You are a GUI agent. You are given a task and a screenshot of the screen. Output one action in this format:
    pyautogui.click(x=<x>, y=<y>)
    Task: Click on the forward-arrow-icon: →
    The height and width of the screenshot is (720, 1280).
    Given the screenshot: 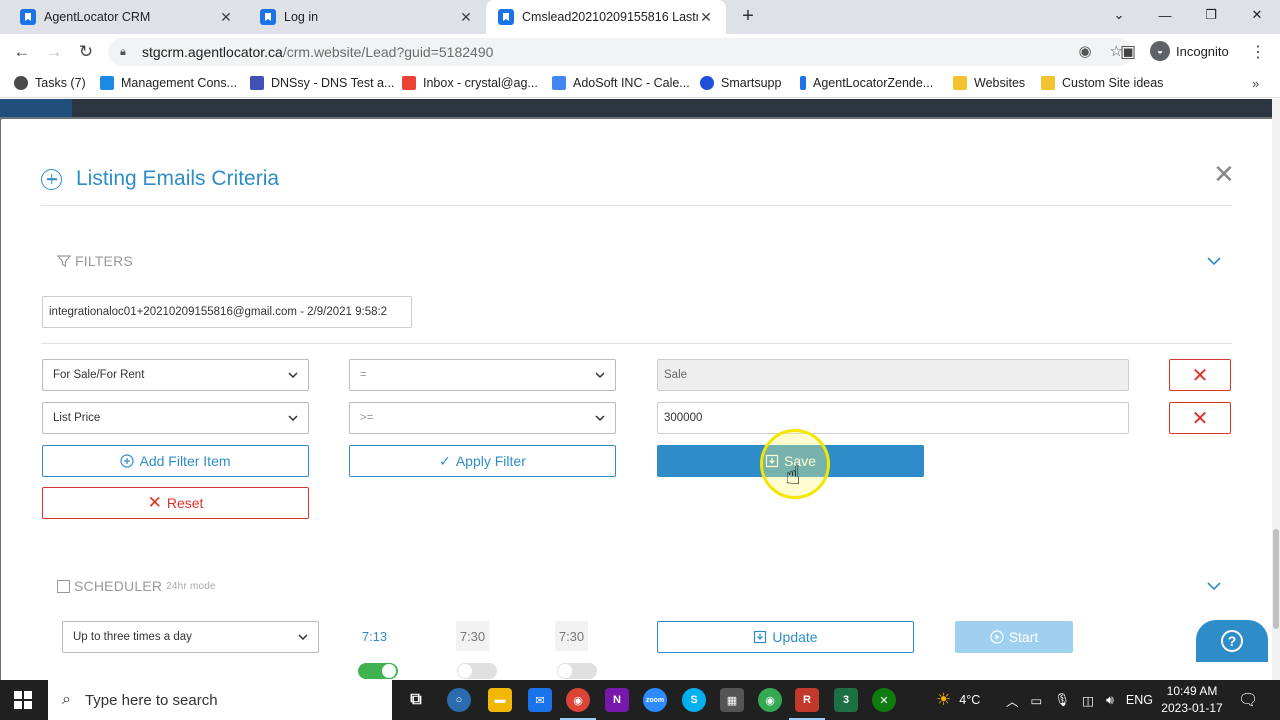 What is the action you would take?
    pyautogui.click(x=54, y=52)
    